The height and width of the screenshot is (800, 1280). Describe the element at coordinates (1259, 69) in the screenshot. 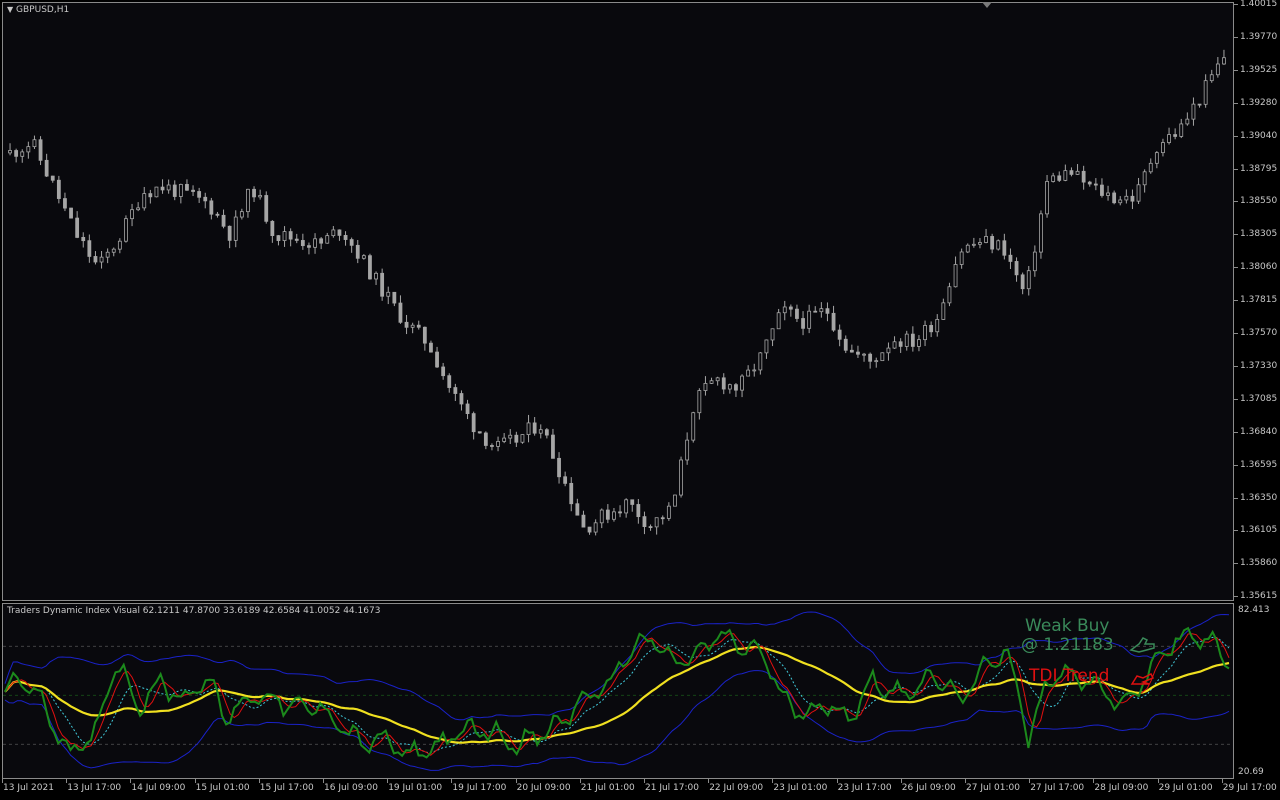

I see `price-tick-label: 1.39525` at that location.